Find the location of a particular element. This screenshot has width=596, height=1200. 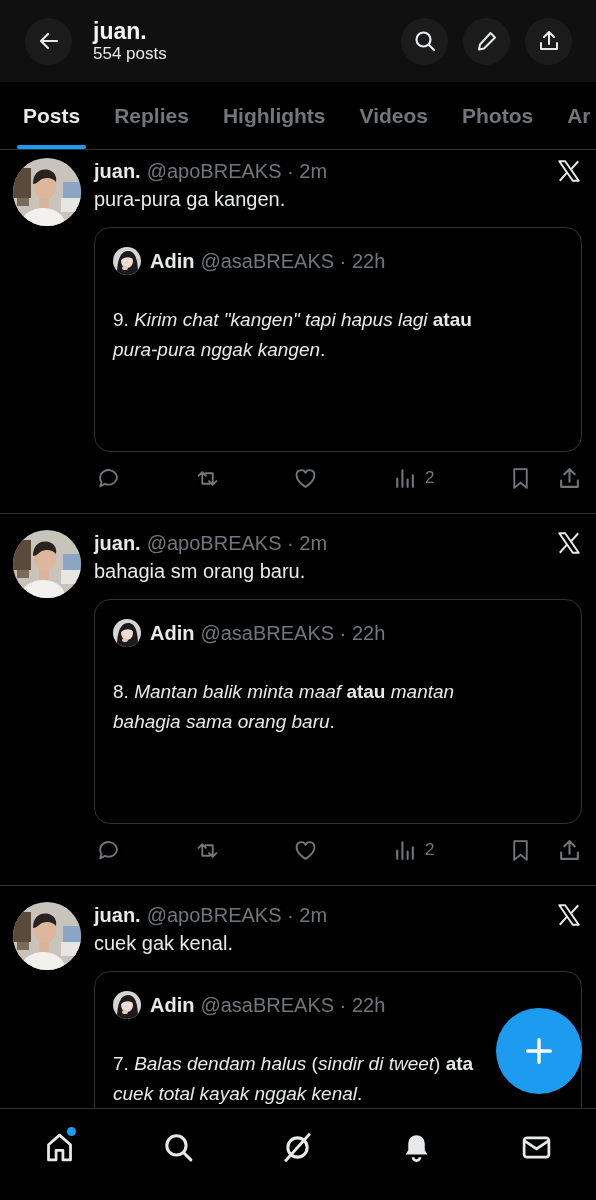

search-icon is located at coordinates (424, 41).